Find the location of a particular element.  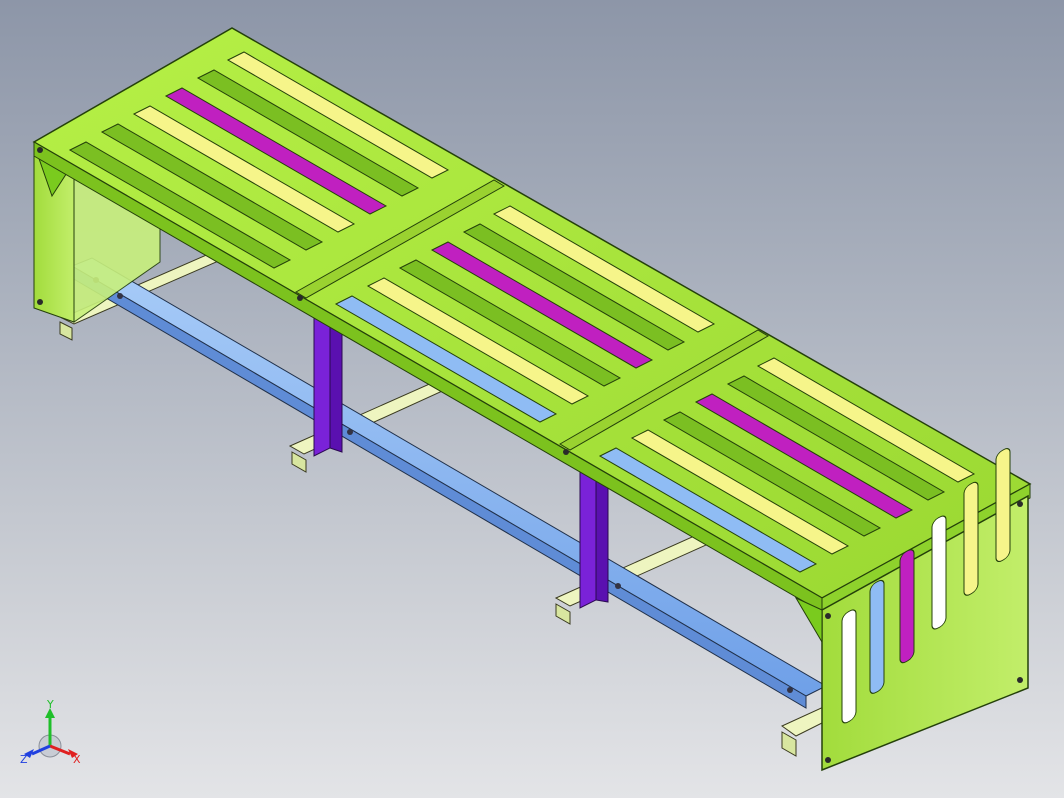

y-axis-label: Y is located at coordinates (50, 705).